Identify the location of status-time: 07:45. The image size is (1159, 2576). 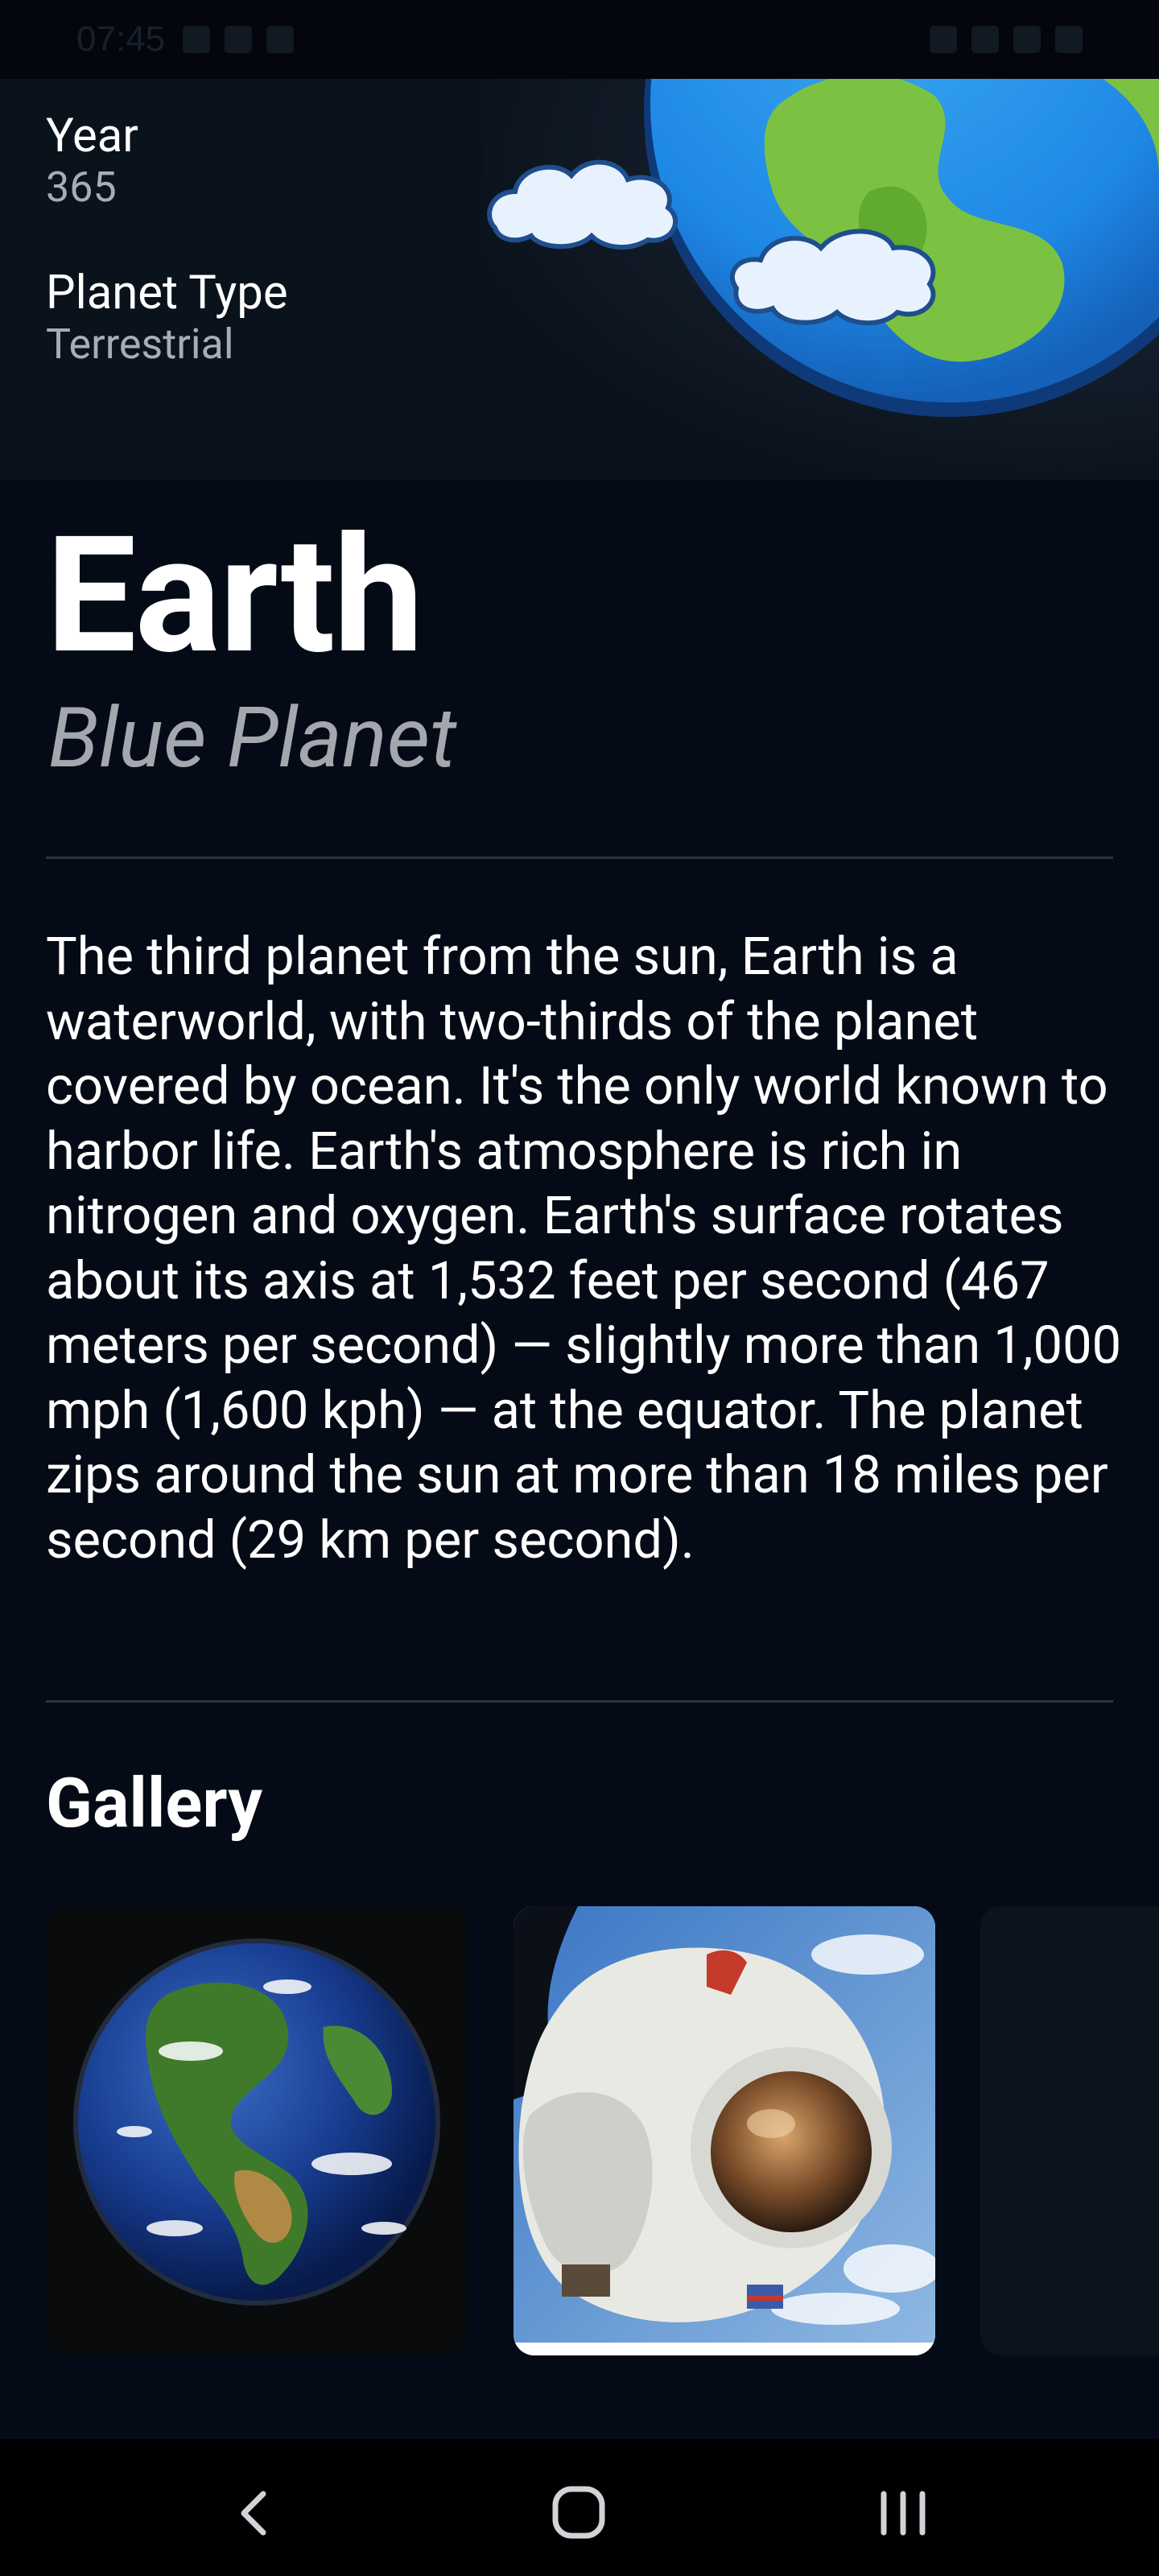
(121, 39).